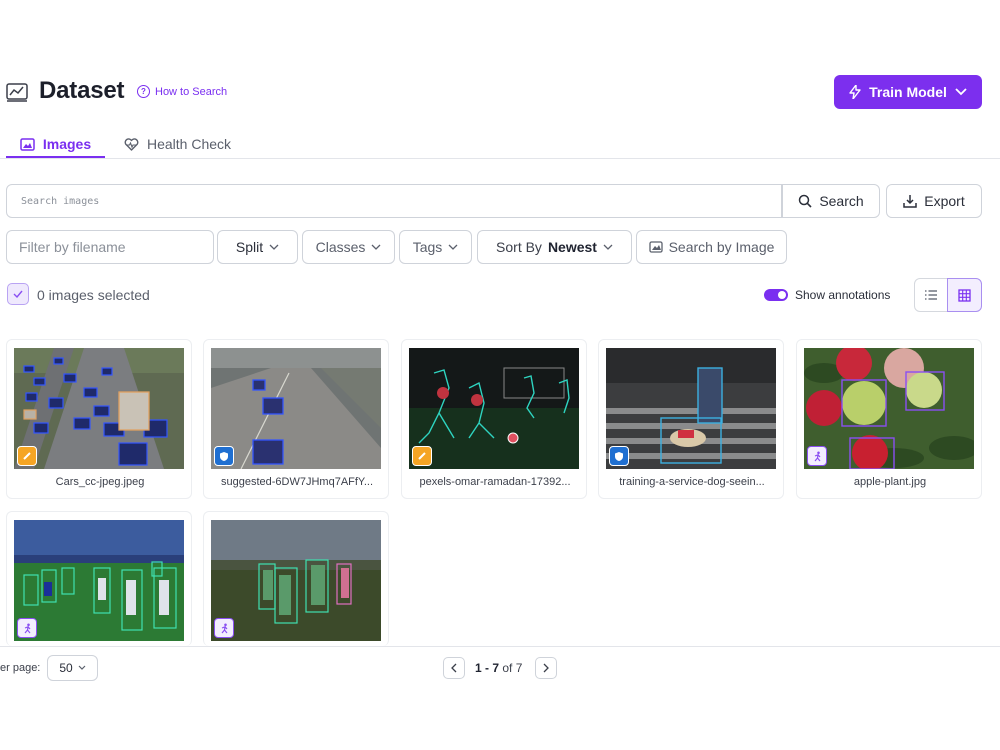  I want to click on tab-images: Images, so click(55, 144).